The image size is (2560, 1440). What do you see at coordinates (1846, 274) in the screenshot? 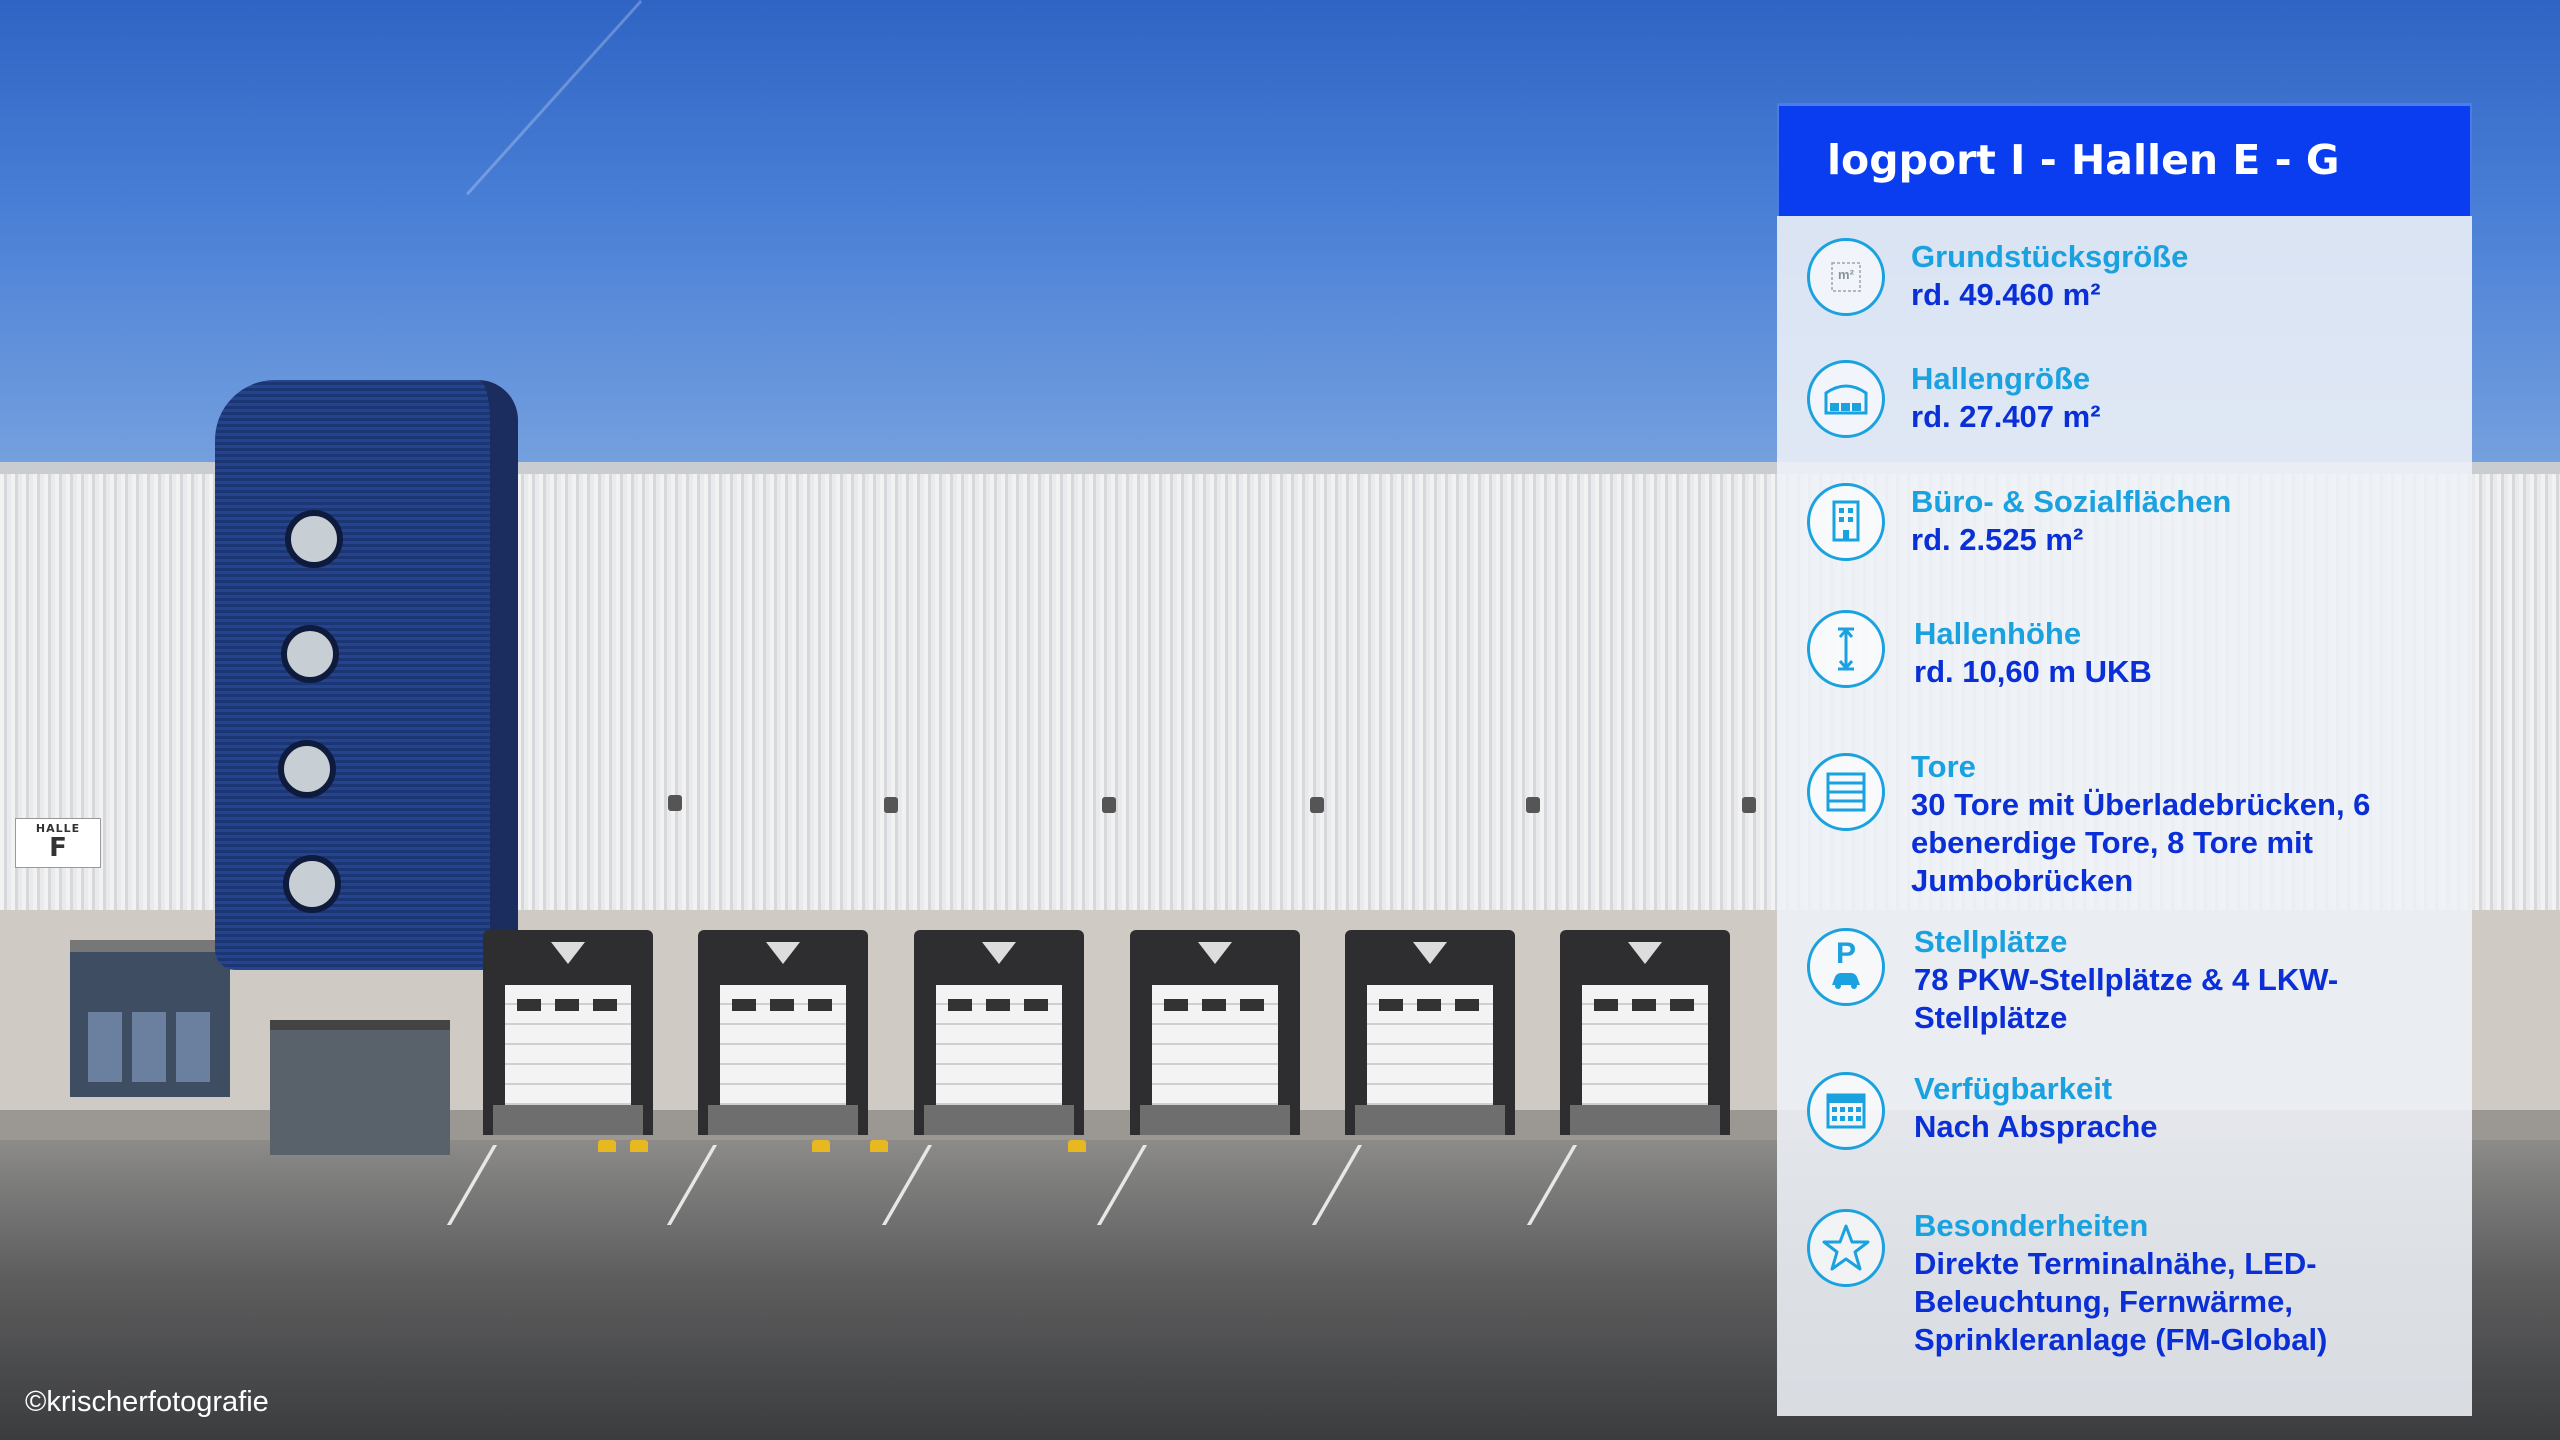
I see `plot-size-icon-text: m²` at bounding box center [1846, 274].